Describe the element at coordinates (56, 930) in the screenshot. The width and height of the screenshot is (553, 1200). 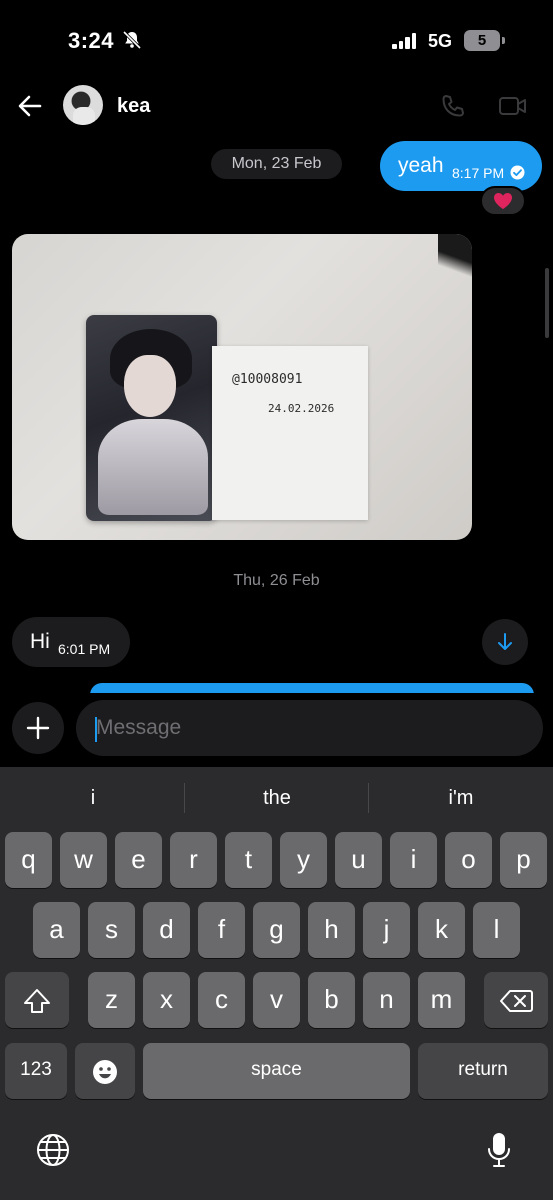
I see `key-a: a` at that location.